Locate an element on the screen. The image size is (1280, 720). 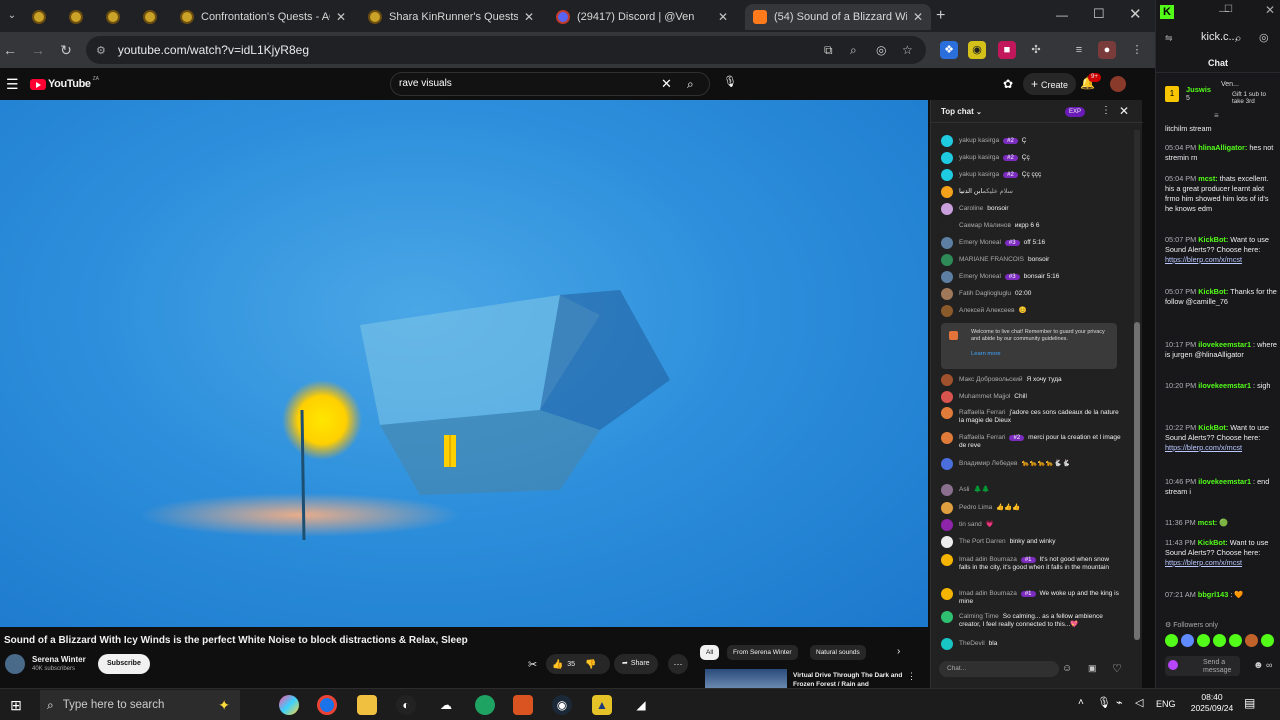
extension-3-icon: ■ is located at coordinates (1007, 50).